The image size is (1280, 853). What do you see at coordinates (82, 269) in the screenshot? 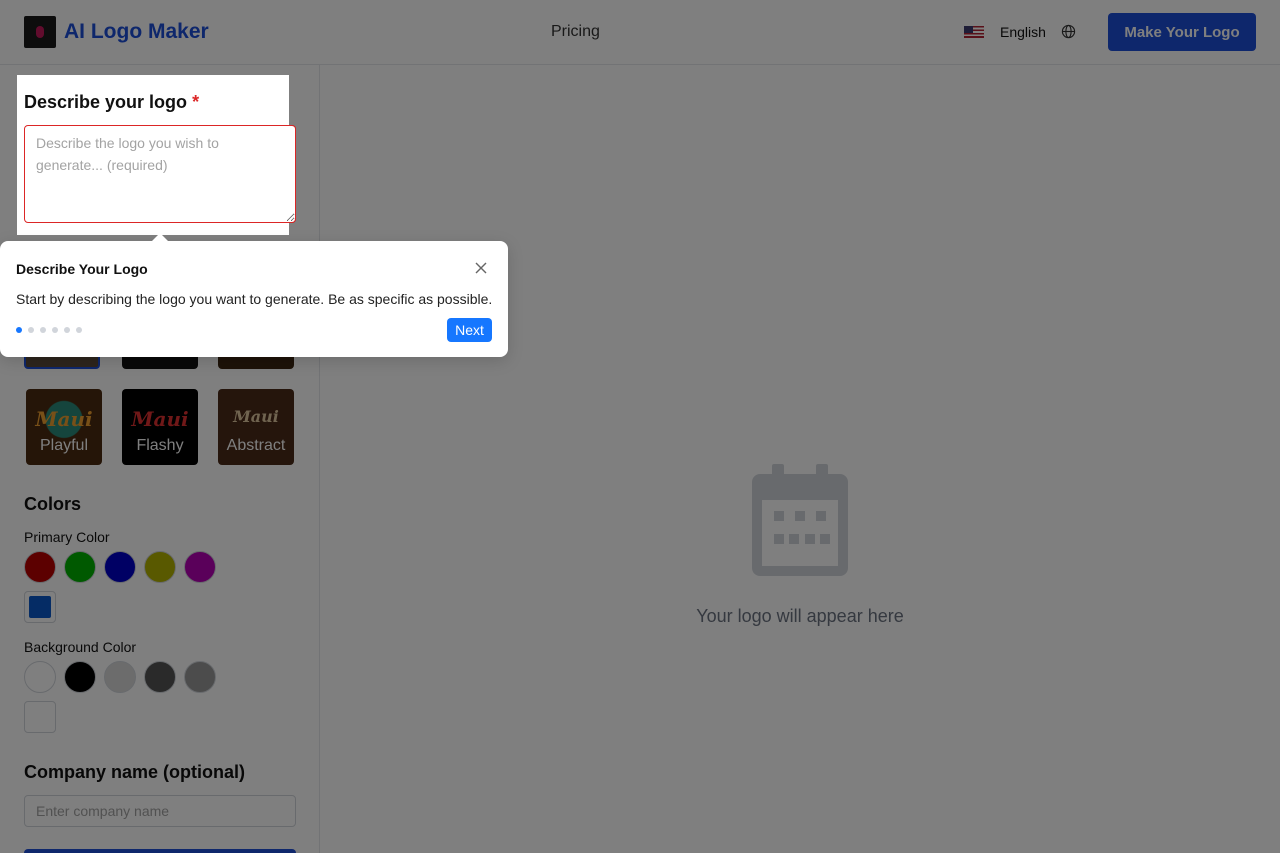
I see `tour-title: Describe Your Logo` at bounding box center [82, 269].